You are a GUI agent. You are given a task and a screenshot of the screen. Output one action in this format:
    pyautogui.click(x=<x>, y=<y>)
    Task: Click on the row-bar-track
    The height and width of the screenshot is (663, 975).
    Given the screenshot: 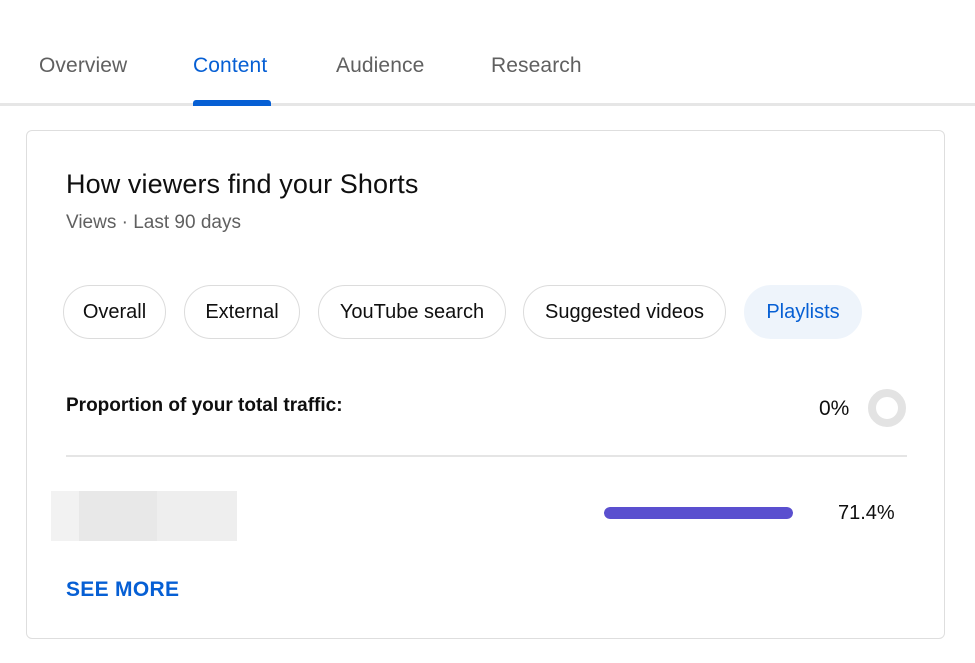 What is the action you would take?
    pyautogui.click(x=698, y=513)
    